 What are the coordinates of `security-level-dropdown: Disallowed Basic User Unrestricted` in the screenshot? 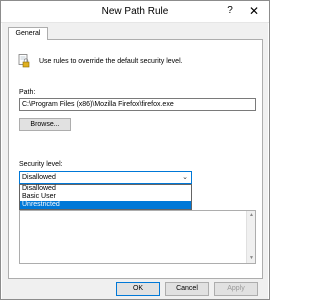 It's located at (105, 197).